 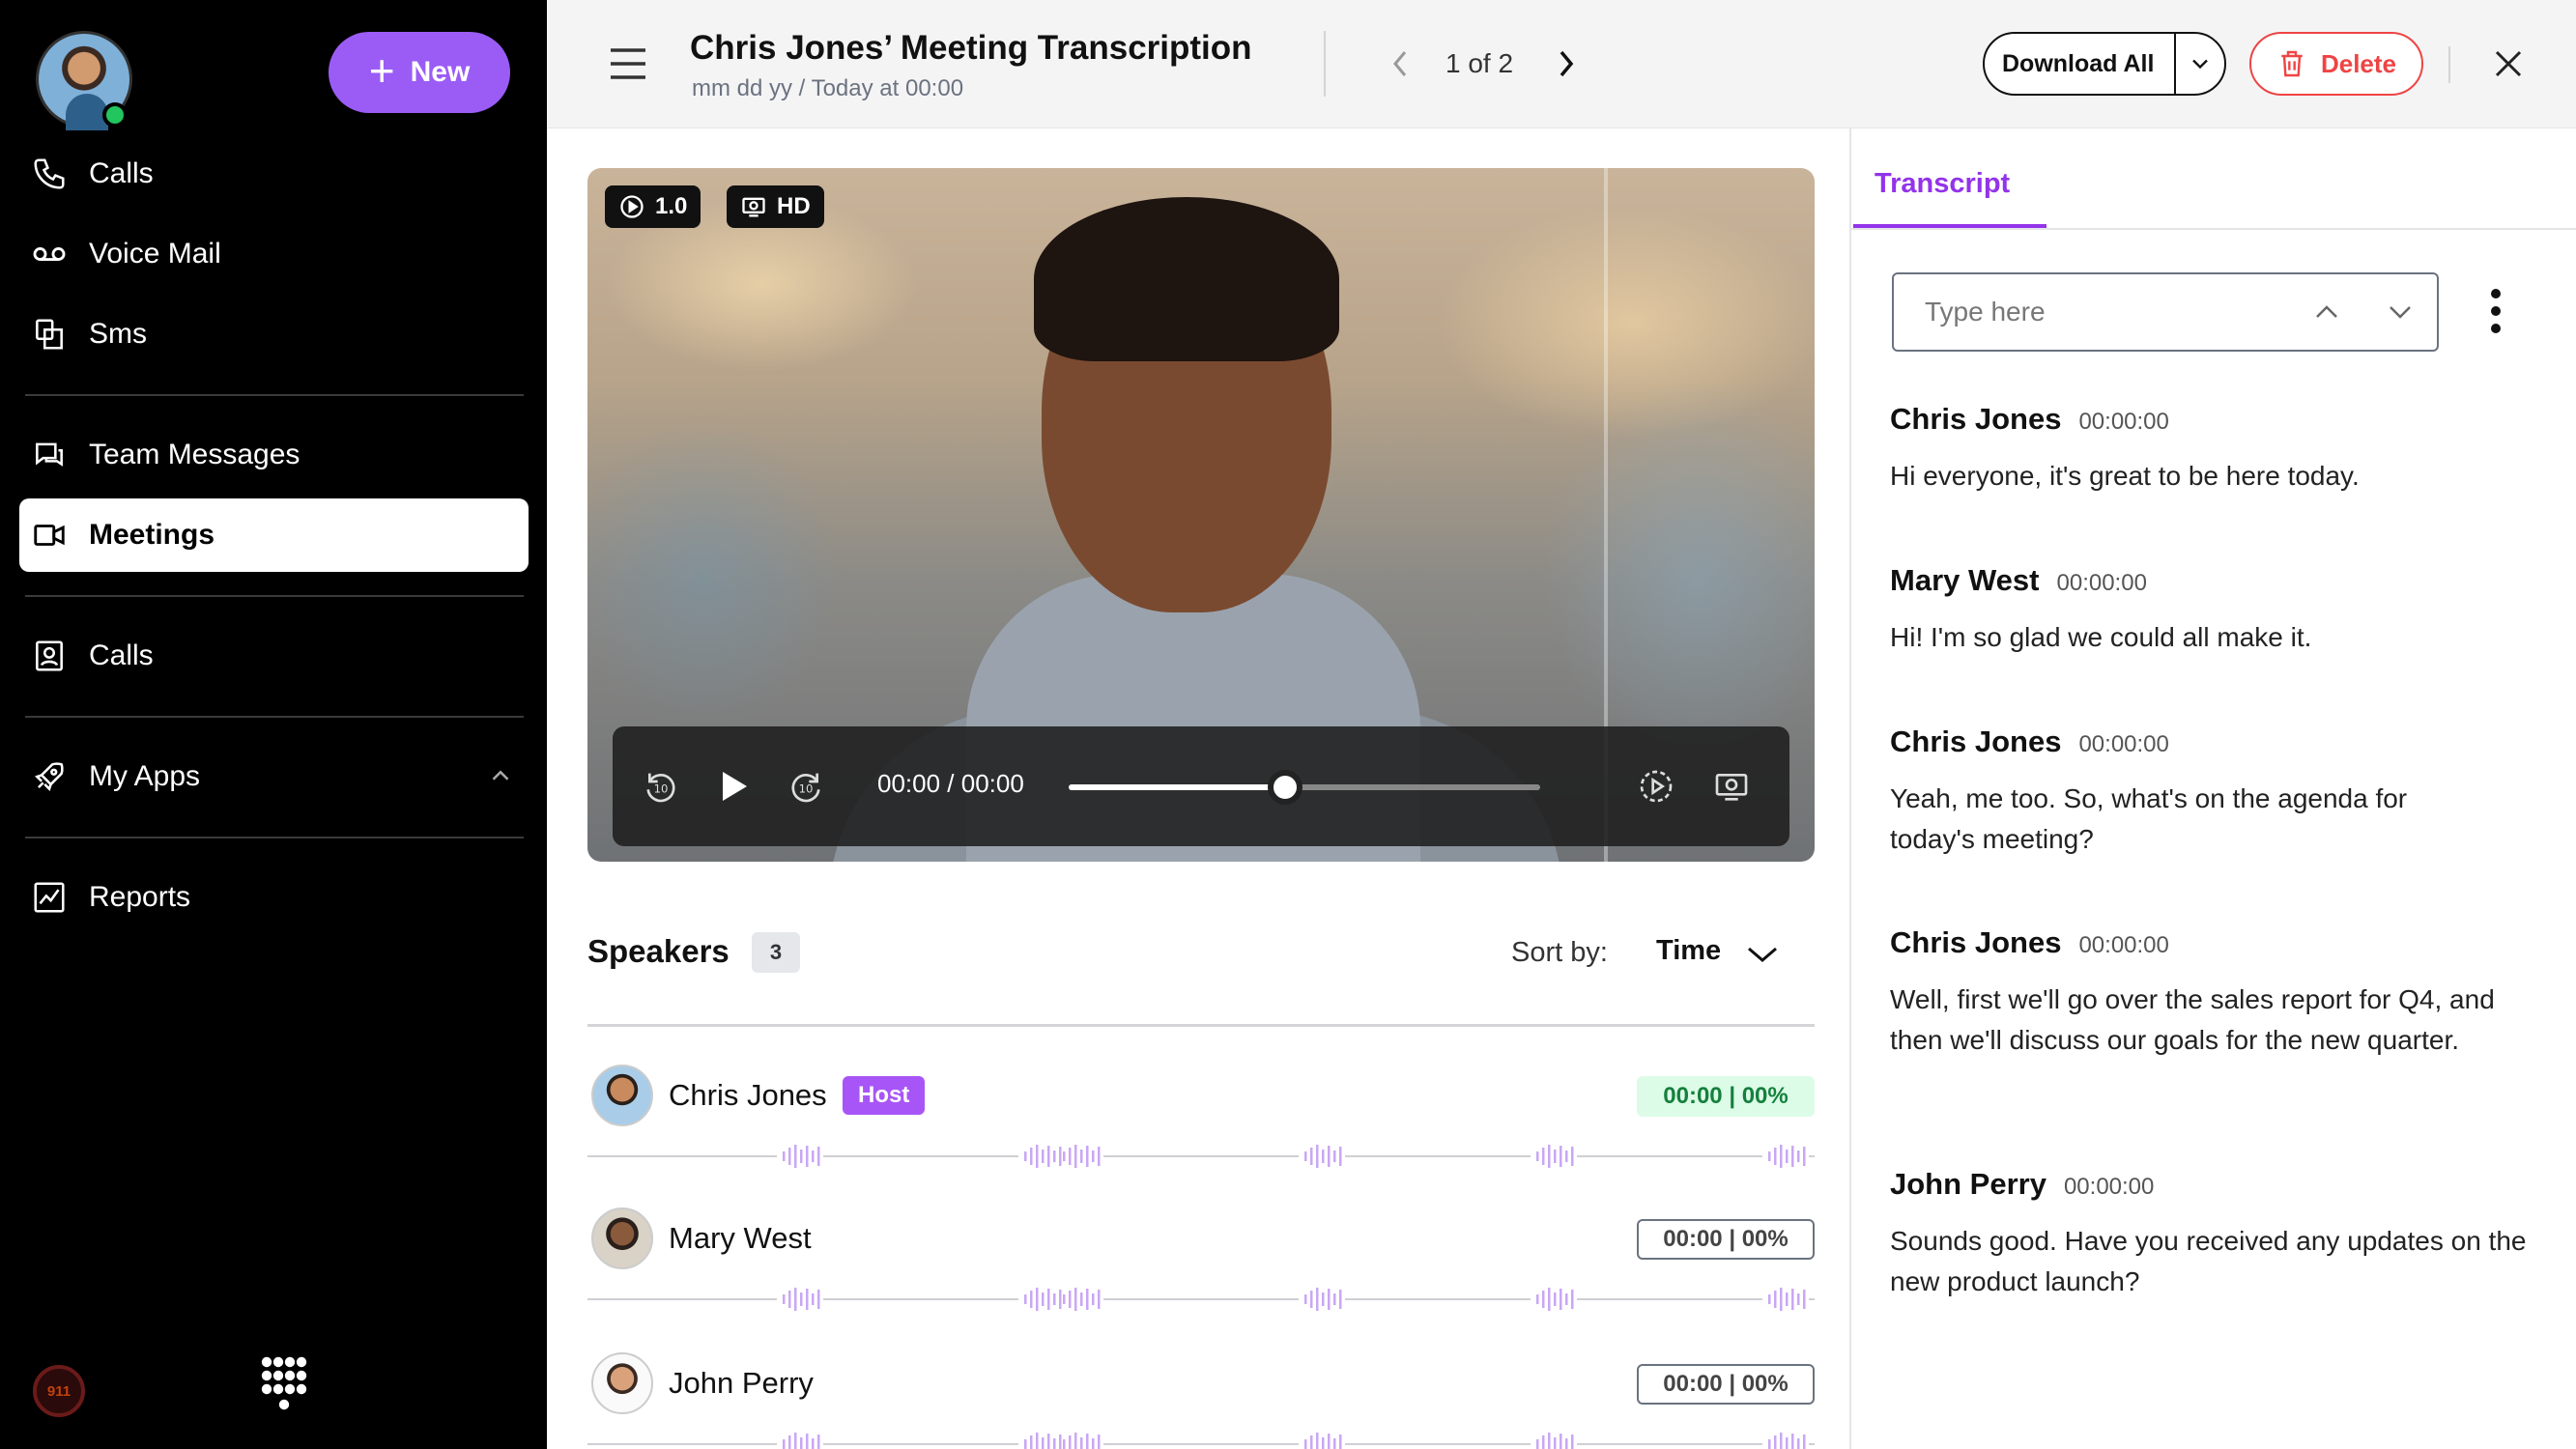 What do you see at coordinates (2509, 63) in the screenshot?
I see `close-icon` at bounding box center [2509, 63].